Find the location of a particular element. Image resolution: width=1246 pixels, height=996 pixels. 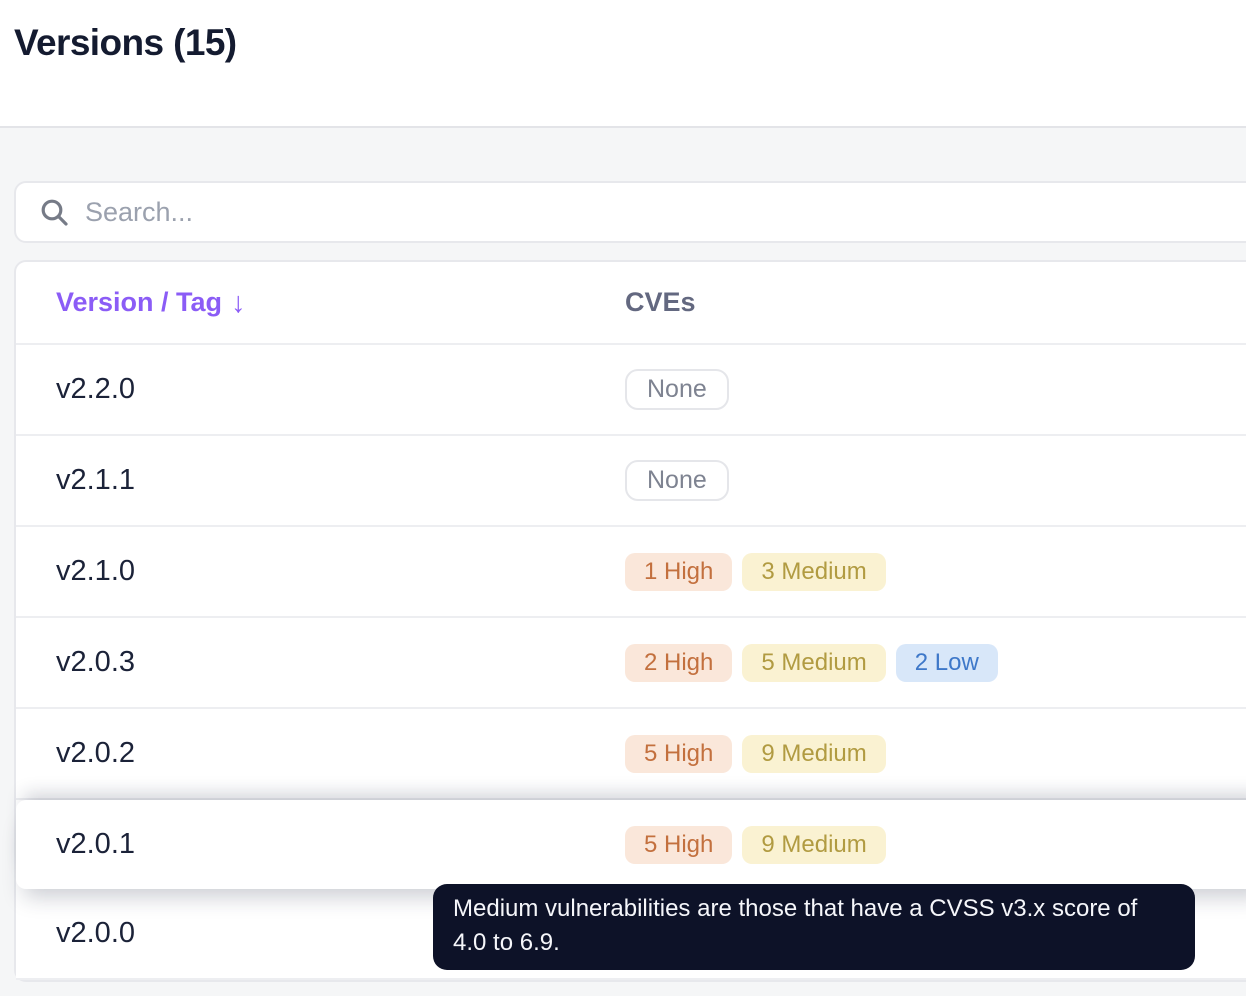

cves-cell: 2 High 5 Medium 2 Low is located at coordinates (935, 662).